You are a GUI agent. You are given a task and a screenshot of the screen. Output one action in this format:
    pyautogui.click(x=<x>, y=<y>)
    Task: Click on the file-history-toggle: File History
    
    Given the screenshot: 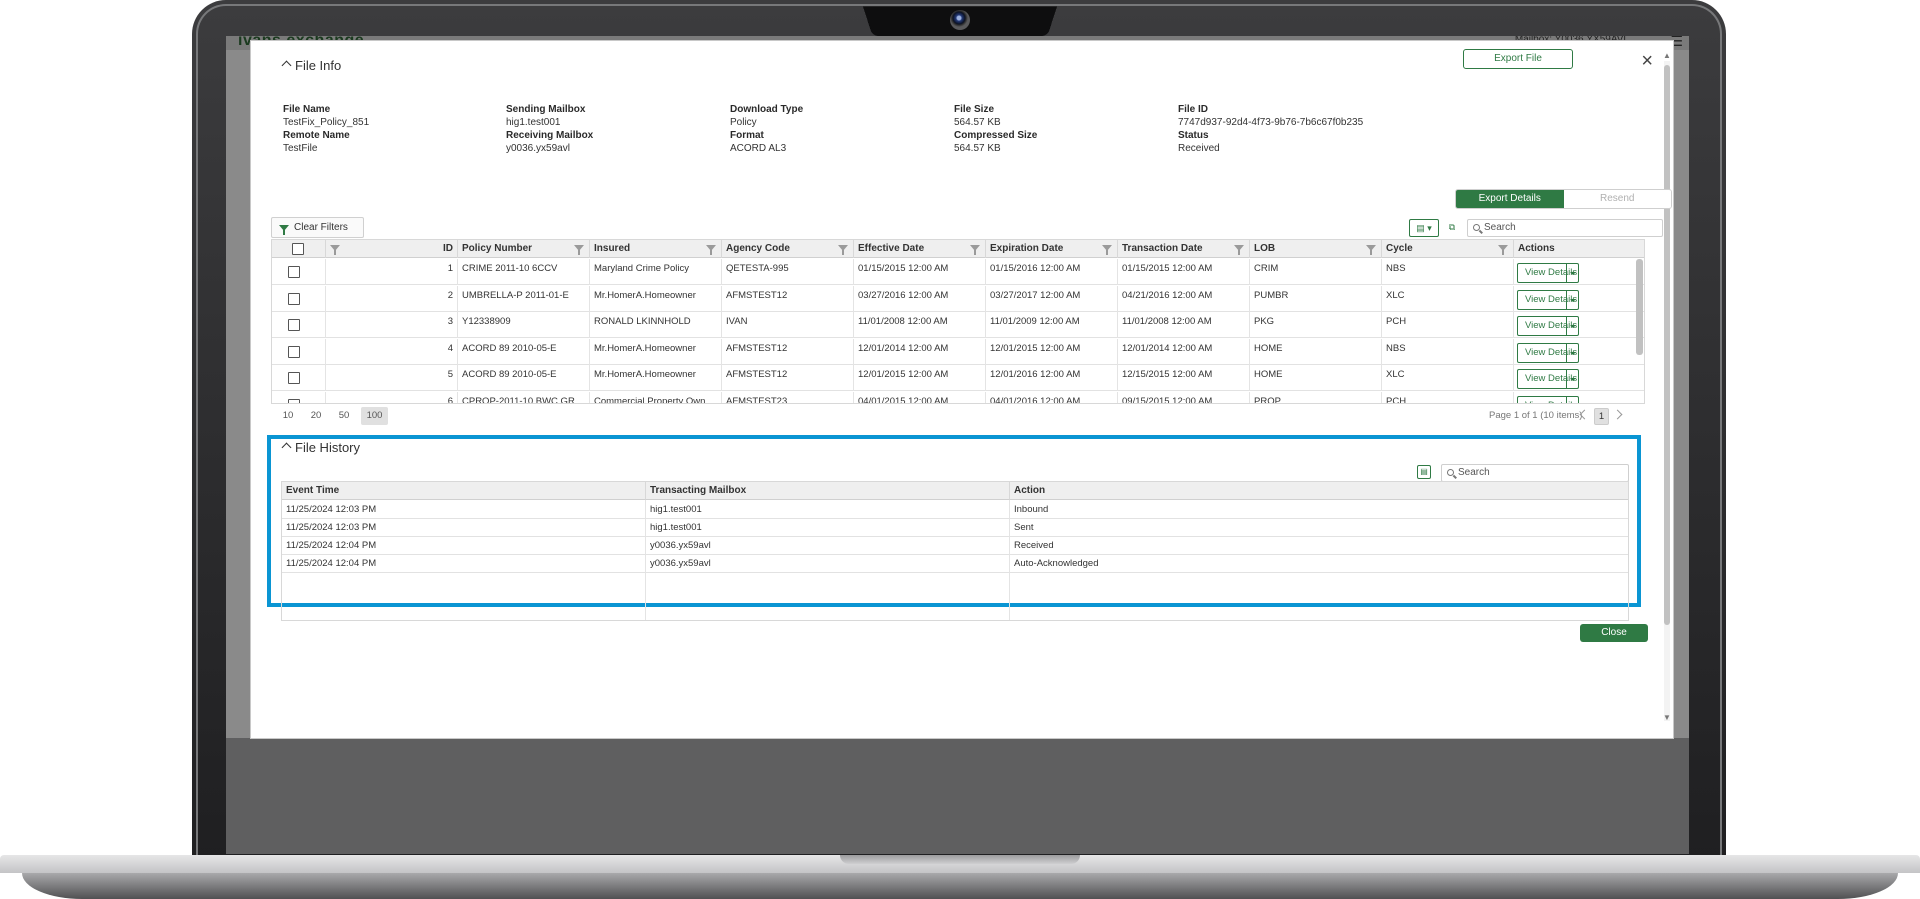 What is the action you would take?
    pyautogui.click(x=320, y=447)
    